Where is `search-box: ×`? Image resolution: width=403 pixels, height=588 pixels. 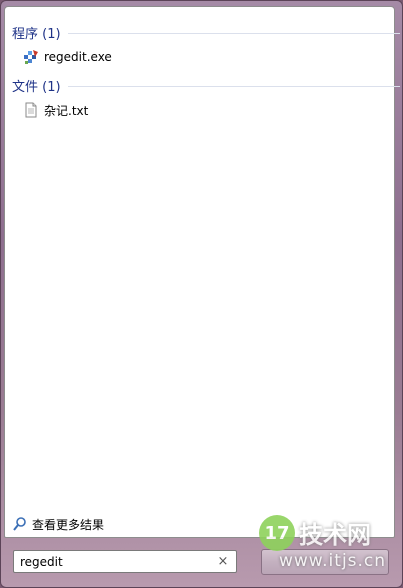 search-box: × is located at coordinates (125, 561).